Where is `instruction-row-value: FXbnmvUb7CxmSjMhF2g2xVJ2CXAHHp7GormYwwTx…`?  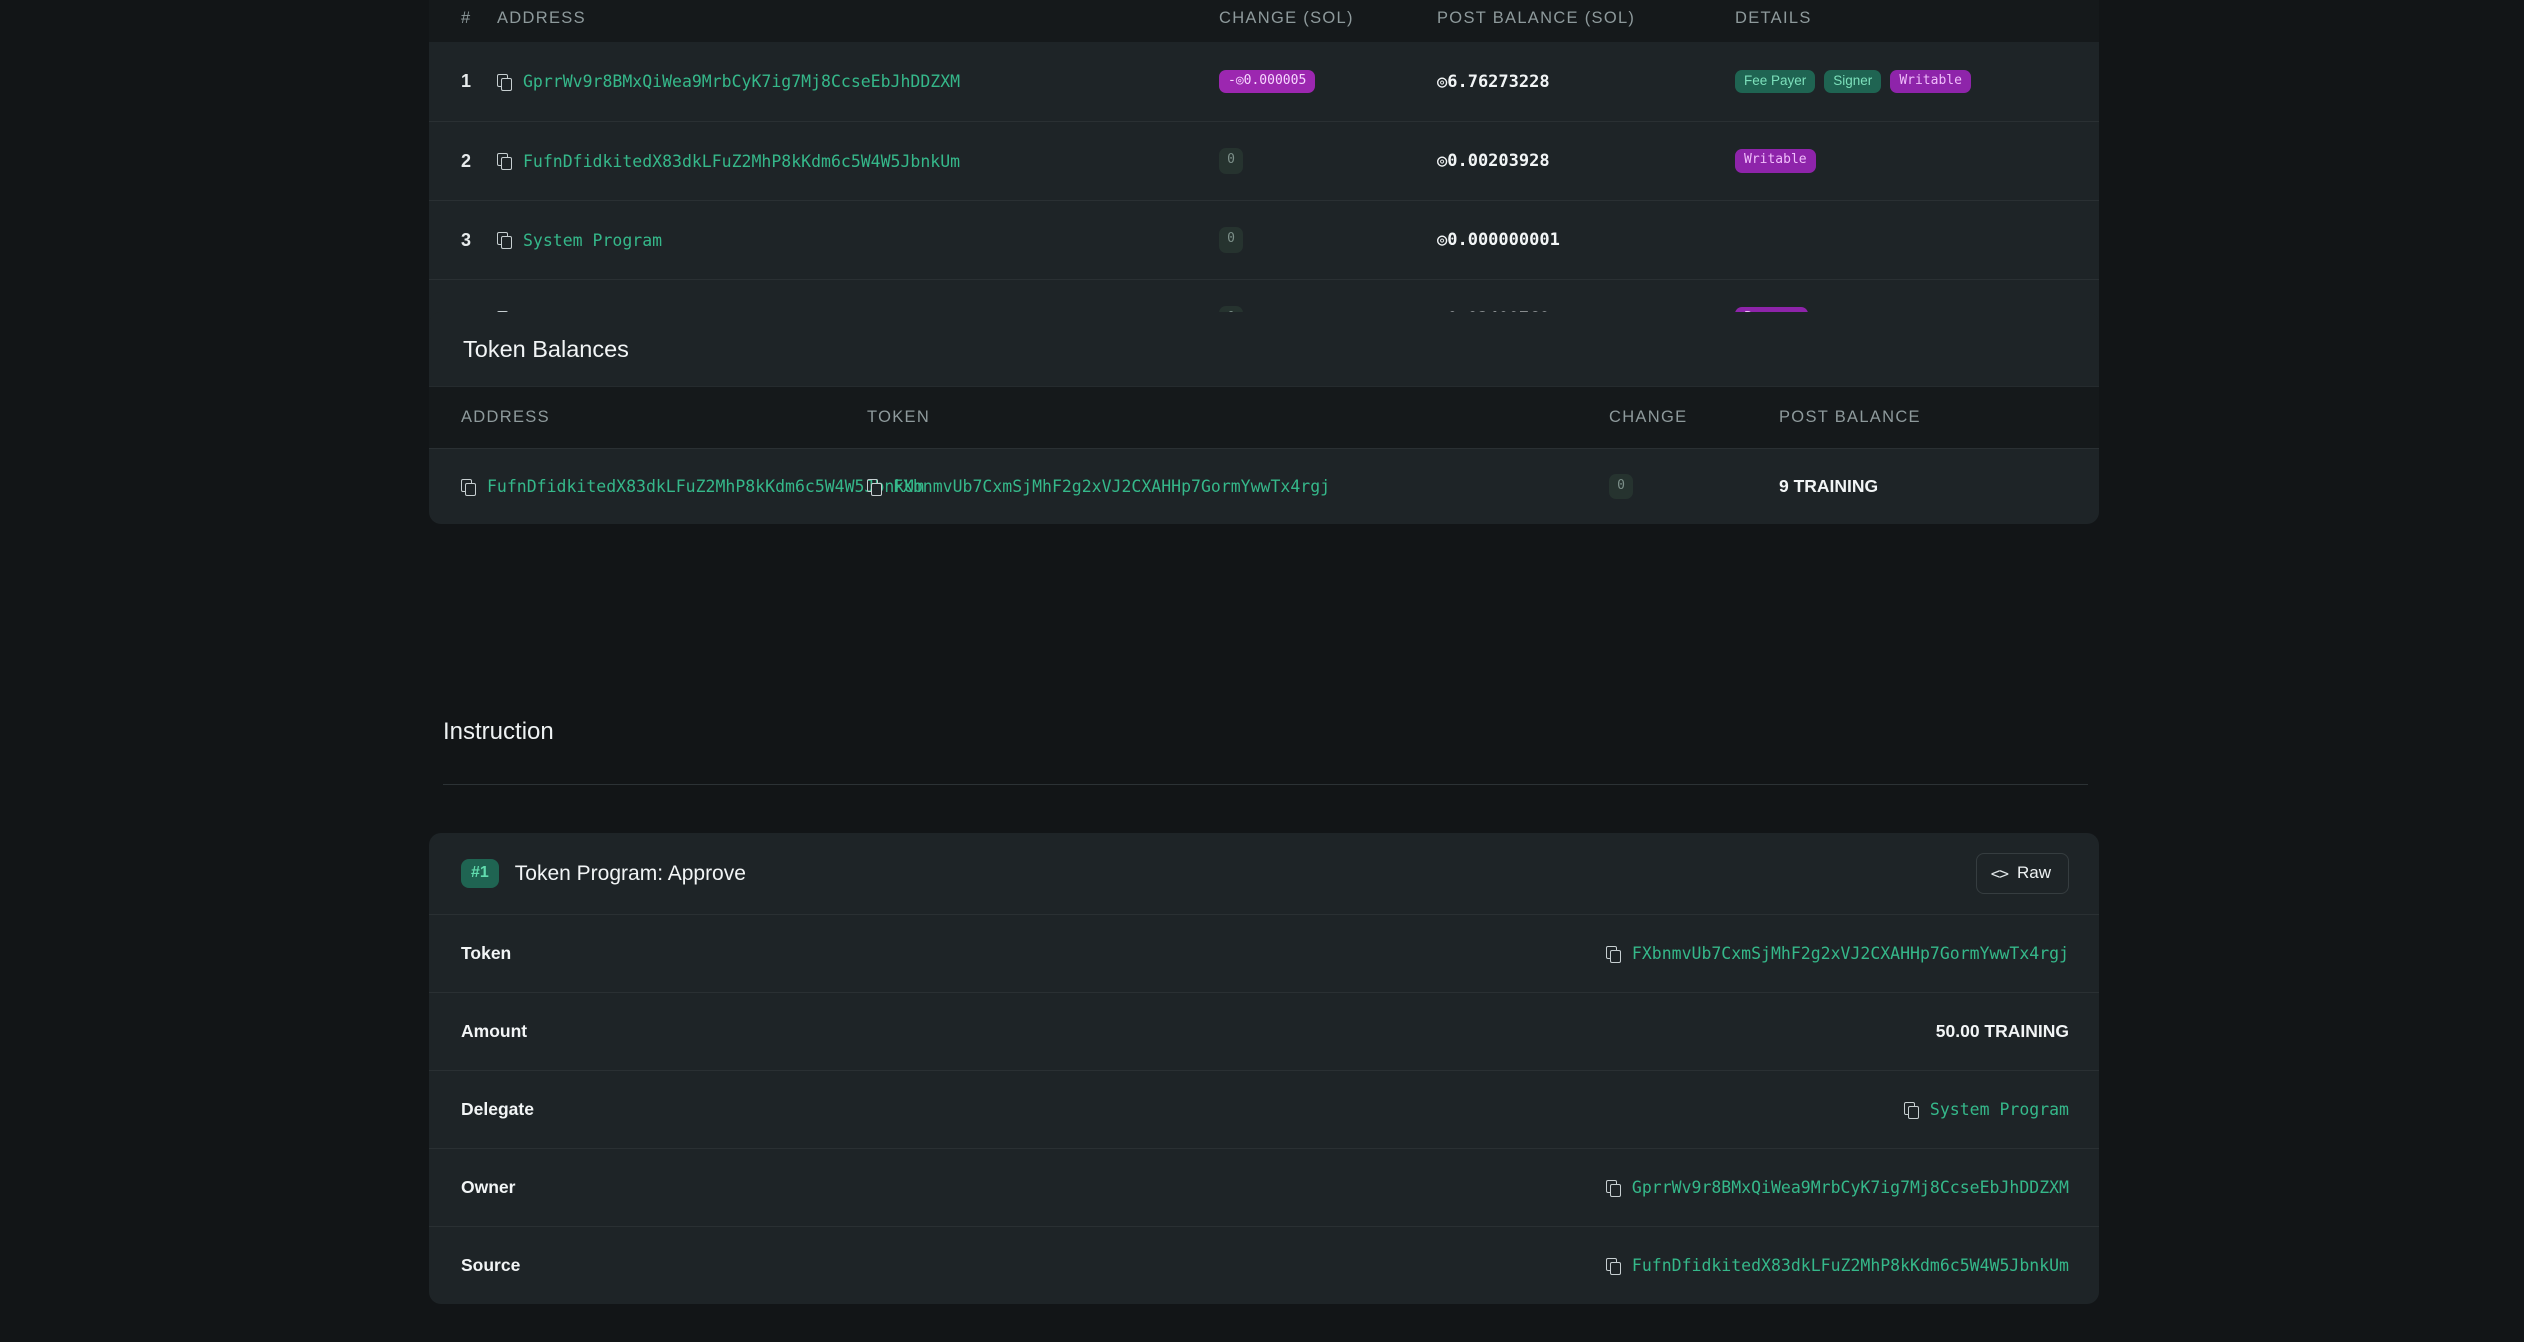 instruction-row-value: FXbnmvUb7CxmSjMhF2g2xVJ2CXAHHp7GormYwwTx… is located at coordinates (1837, 953).